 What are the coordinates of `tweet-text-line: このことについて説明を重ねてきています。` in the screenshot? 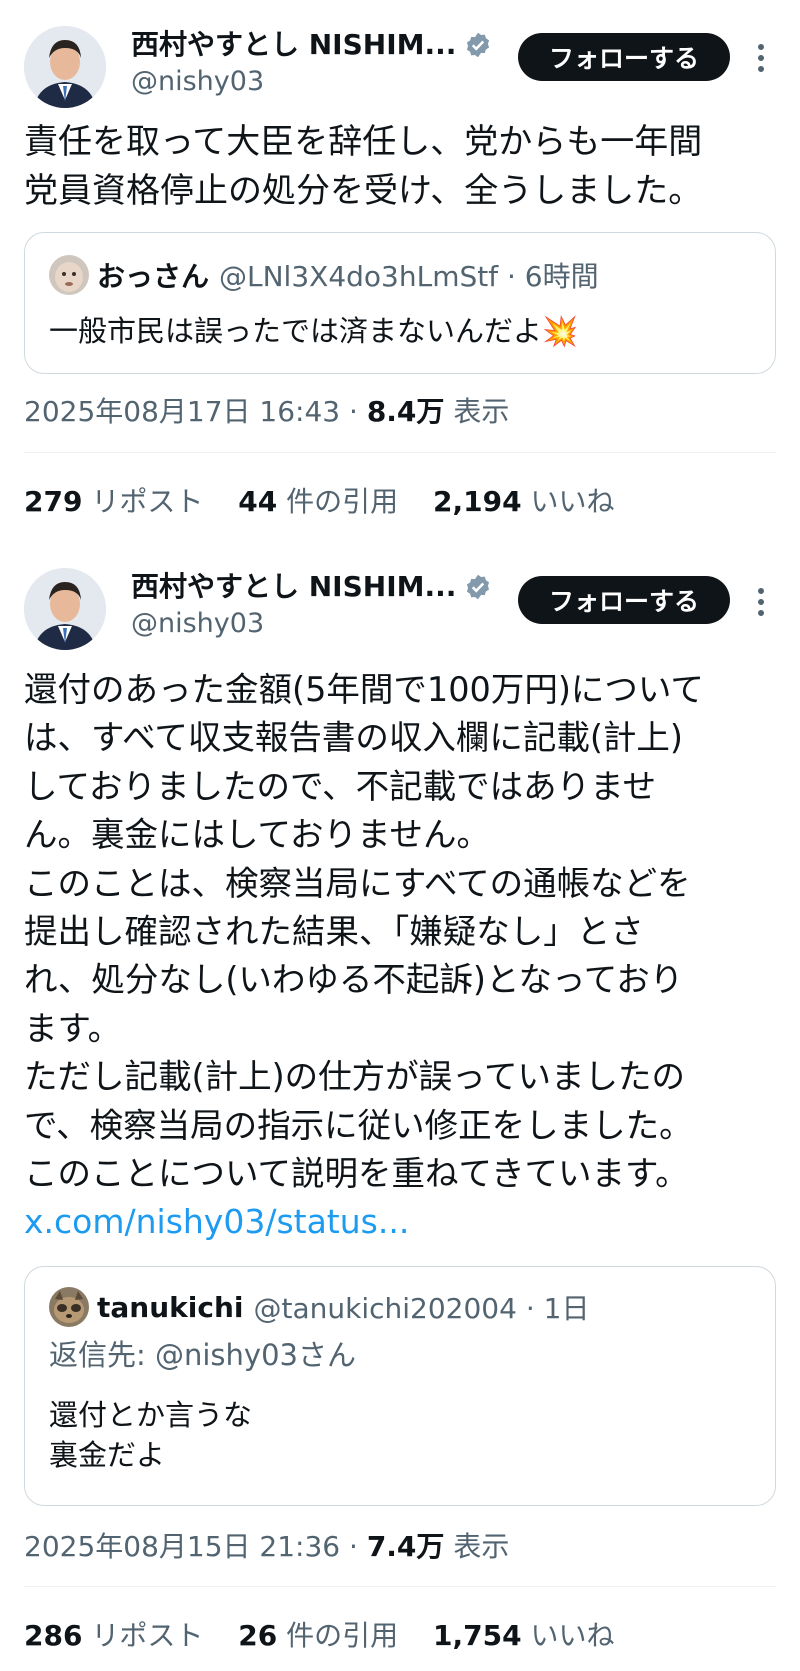 It's located at (356, 1174).